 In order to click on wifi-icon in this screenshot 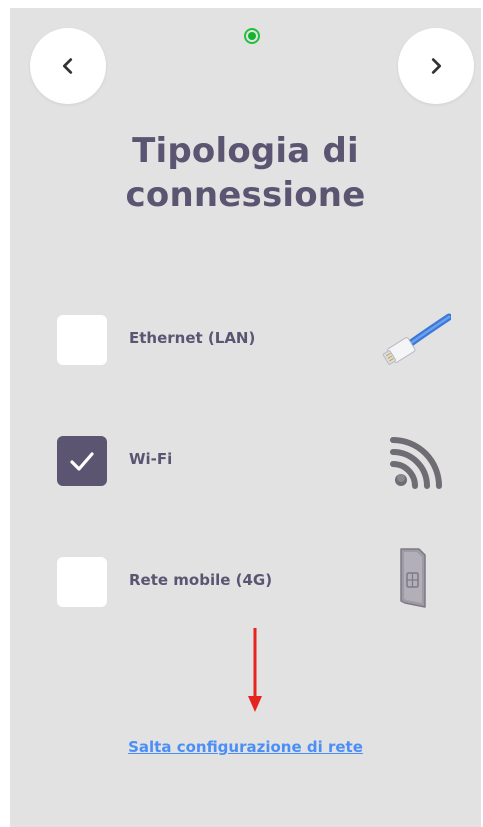, I will do `click(416, 463)`.